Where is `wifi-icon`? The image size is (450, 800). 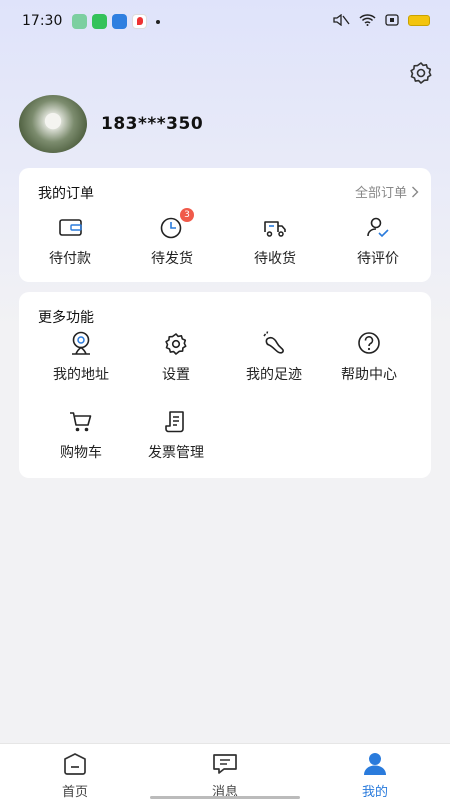 wifi-icon is located at coordinates (367, 20).